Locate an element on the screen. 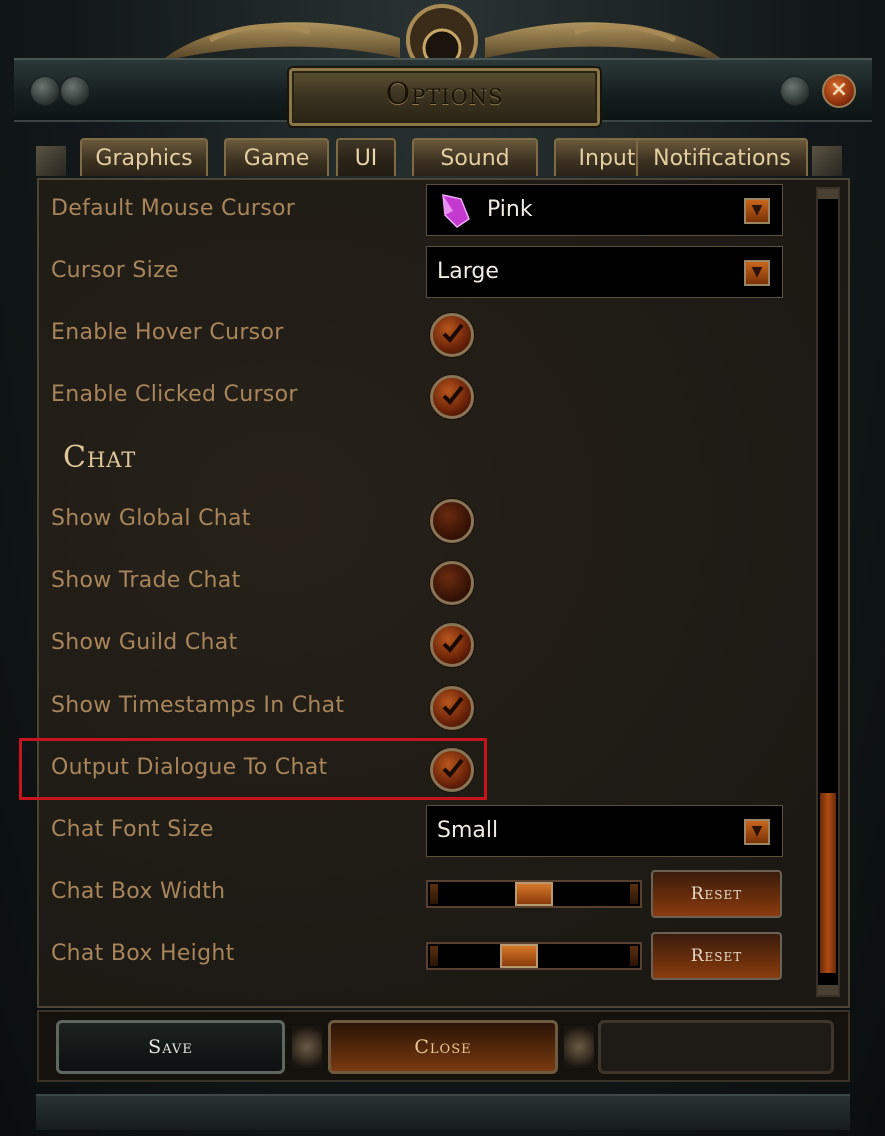 The image size is (885, 1136). show-global-chat-label: Show Global Chat is located at coordinates (151, 518).